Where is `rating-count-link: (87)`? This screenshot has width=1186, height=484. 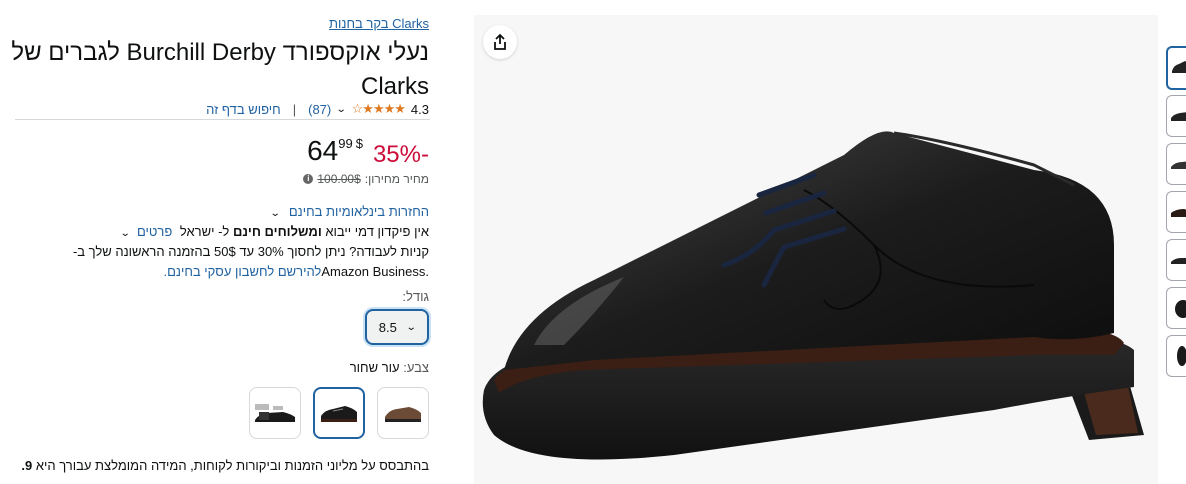 rating-count-link: (87) is located at coordinates (319, 109).